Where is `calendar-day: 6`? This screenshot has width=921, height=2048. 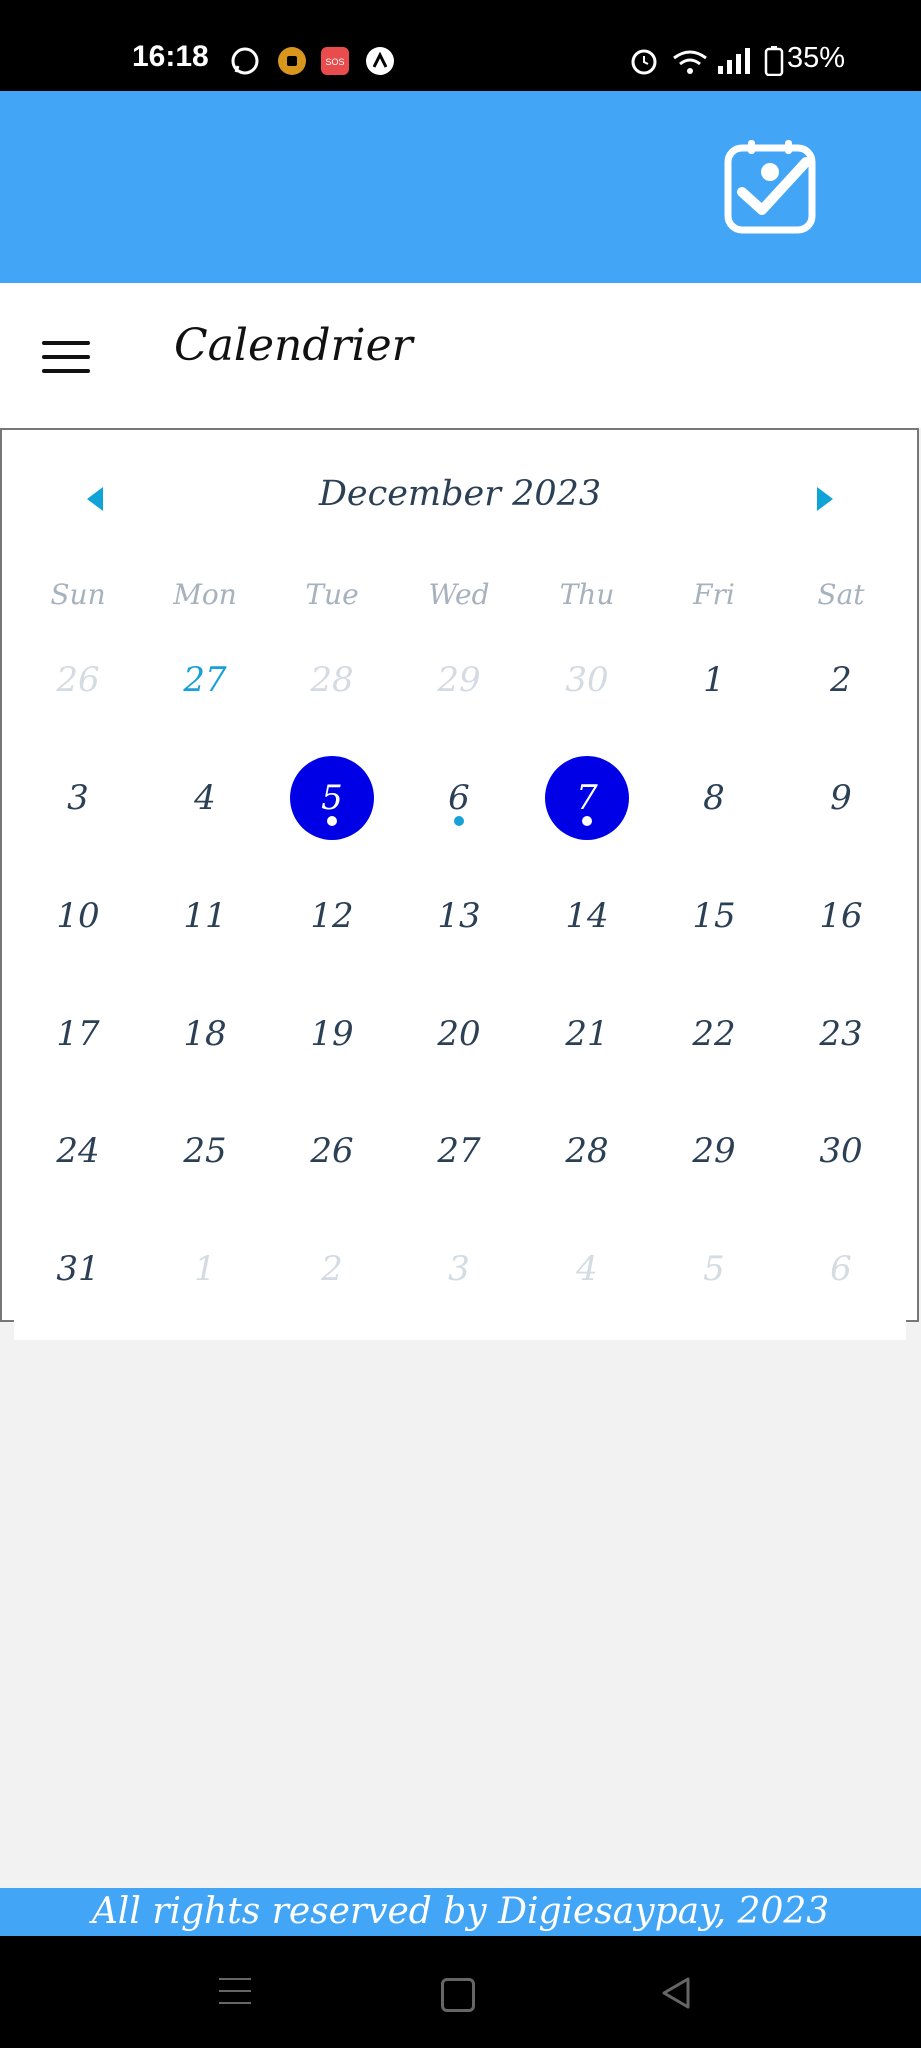
calendar-day: 6 is located at coordinates (459, 798).